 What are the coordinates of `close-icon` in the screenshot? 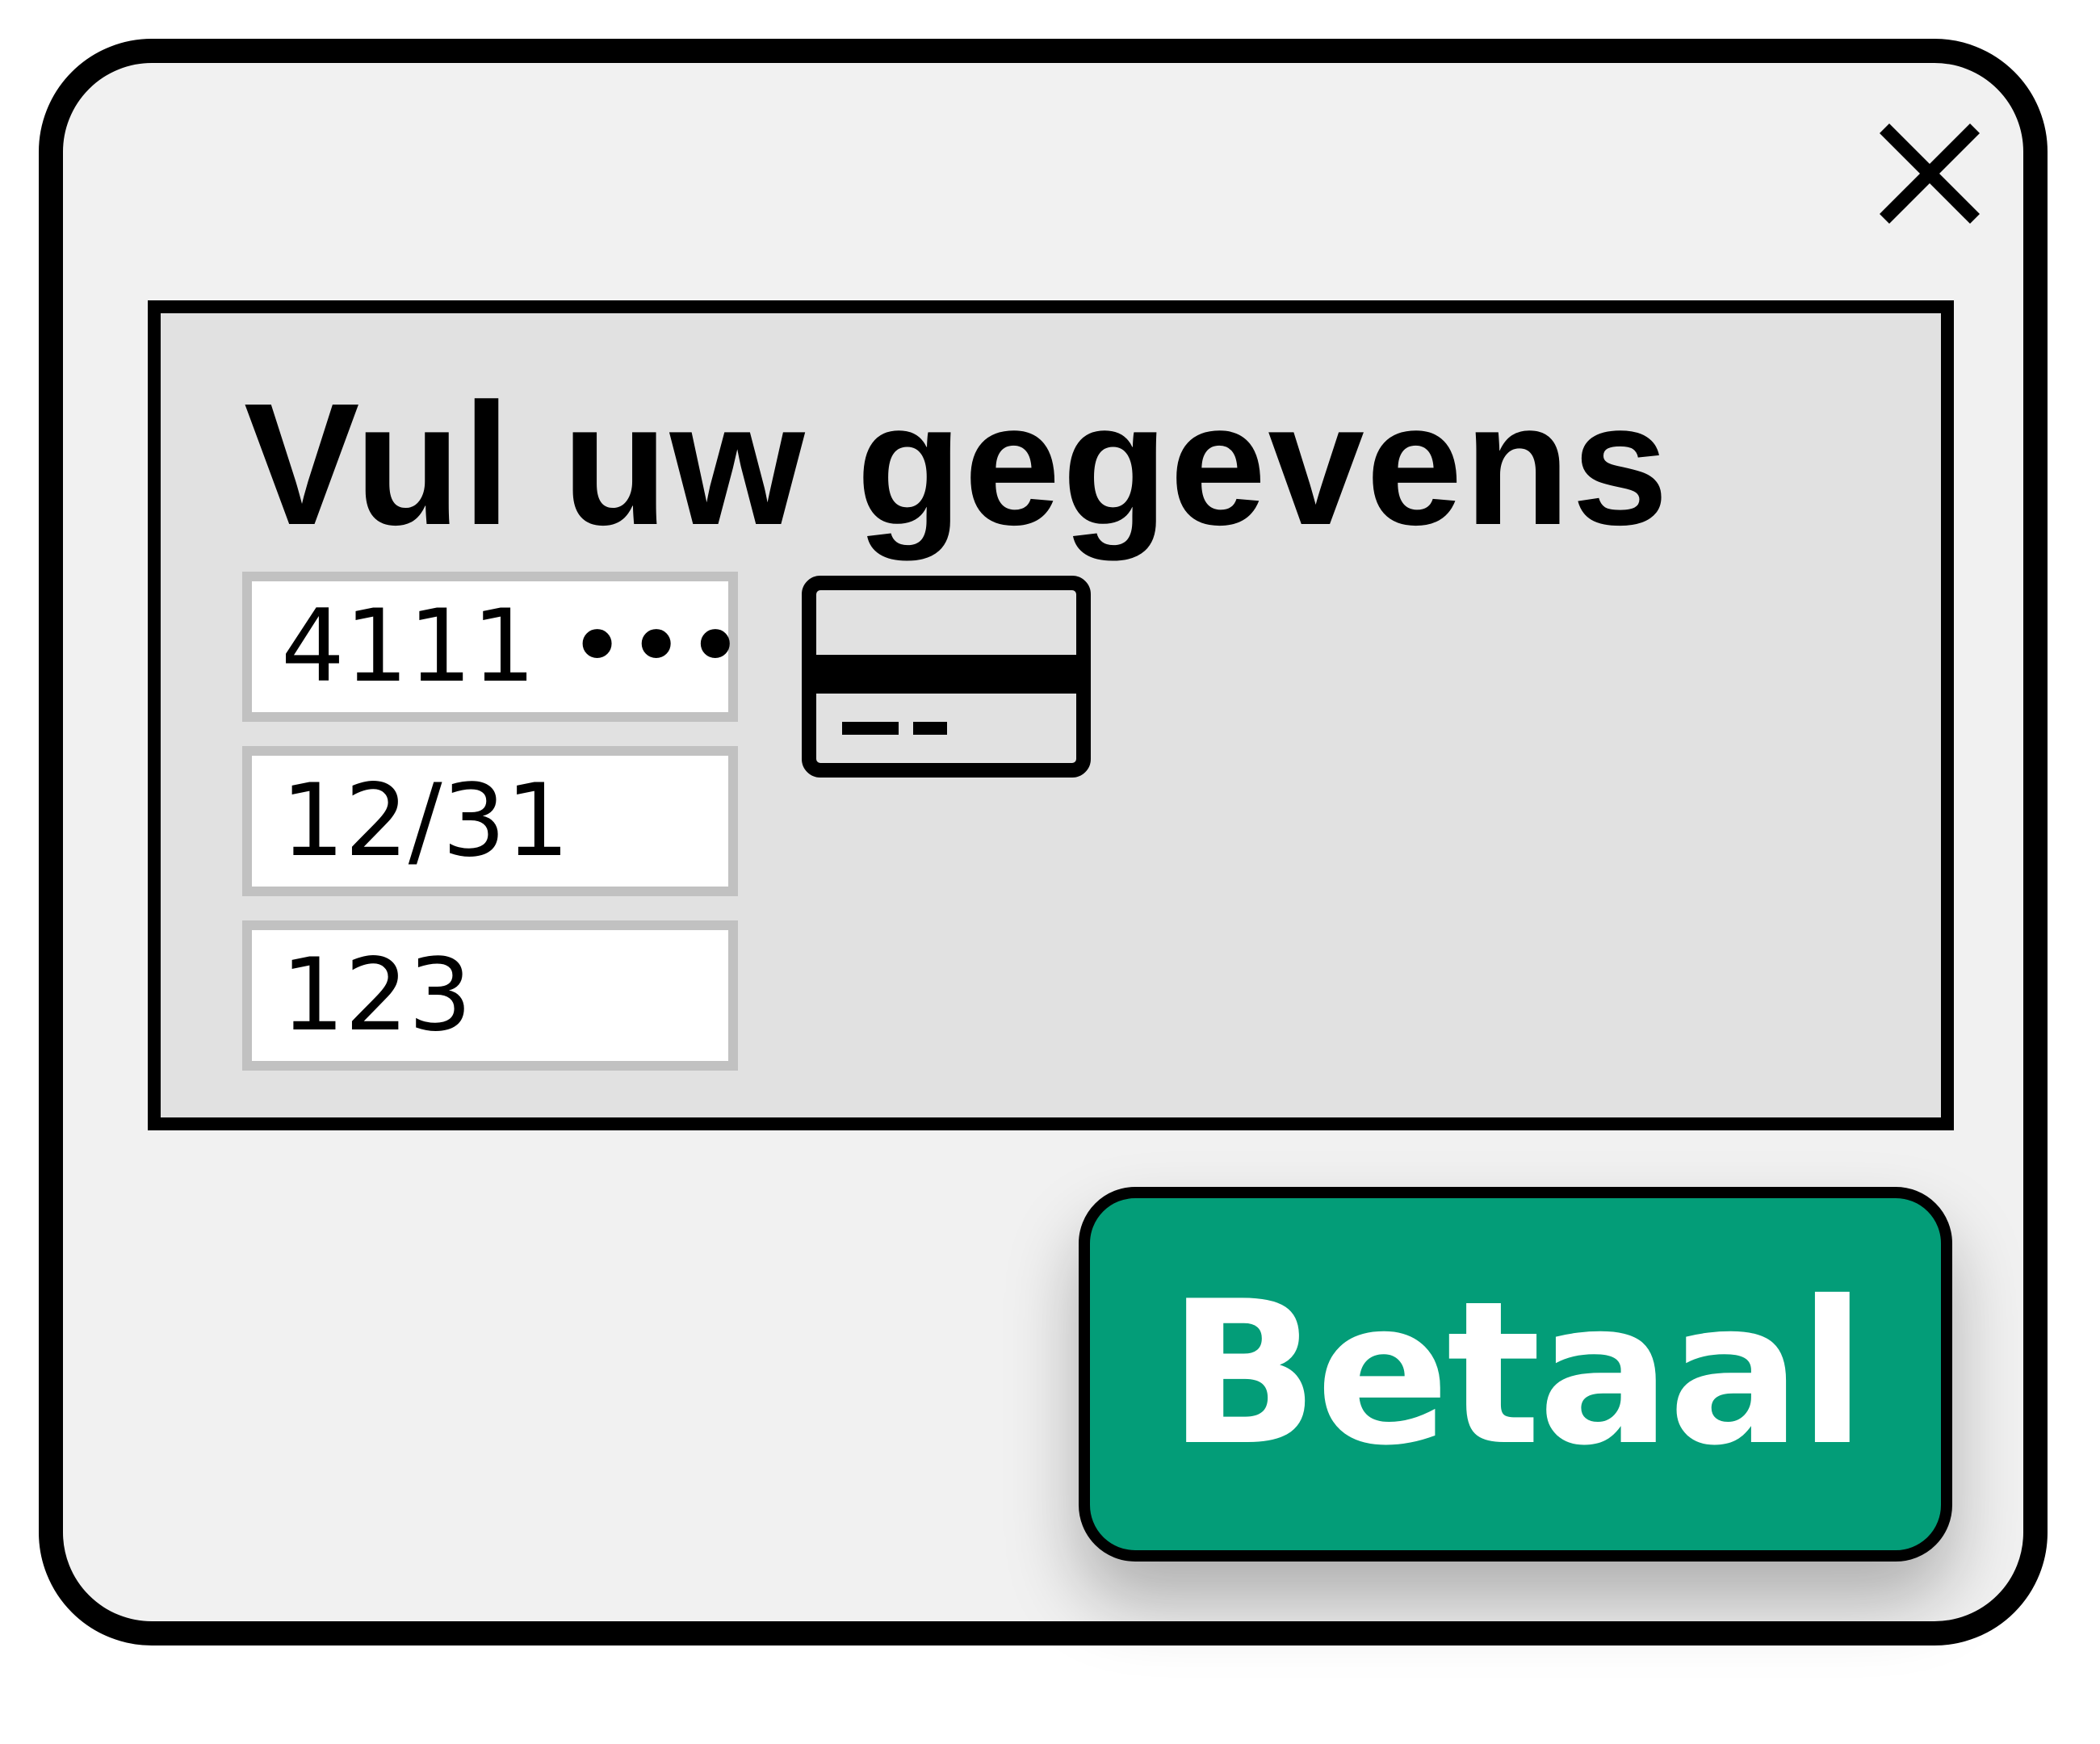 It's located at (1930, 173).